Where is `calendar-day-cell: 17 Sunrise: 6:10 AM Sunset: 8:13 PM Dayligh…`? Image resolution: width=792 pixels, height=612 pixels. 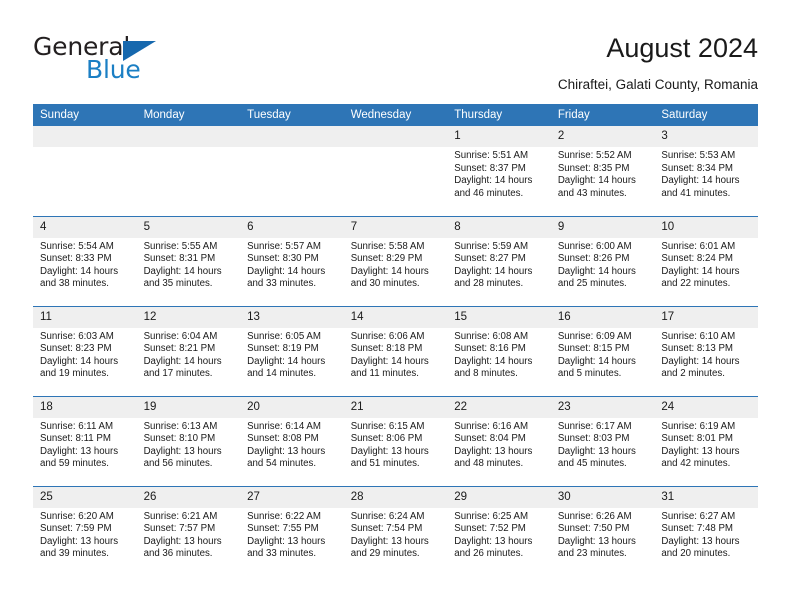
calendar-day-cell: 17 Sunrise: 6:10 AM Sunset: 8:13 PM Dayligh… is located at coordinates (706, 350).